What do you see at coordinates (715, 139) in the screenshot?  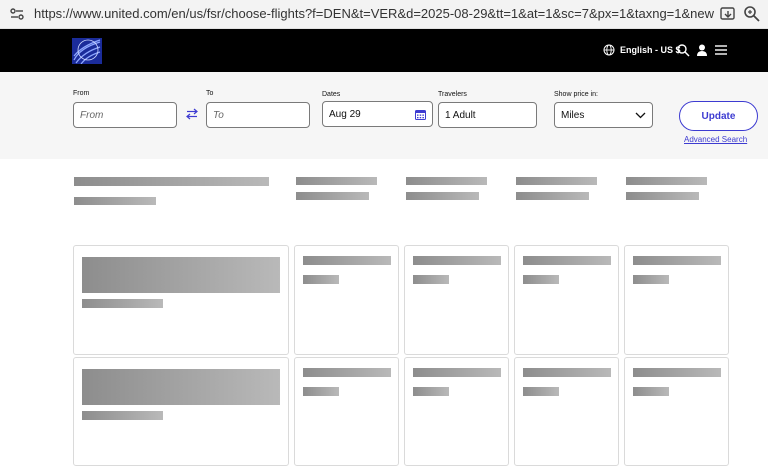 I see `advanced-search-link: Advanced Search` at bounding box center [715, 139].